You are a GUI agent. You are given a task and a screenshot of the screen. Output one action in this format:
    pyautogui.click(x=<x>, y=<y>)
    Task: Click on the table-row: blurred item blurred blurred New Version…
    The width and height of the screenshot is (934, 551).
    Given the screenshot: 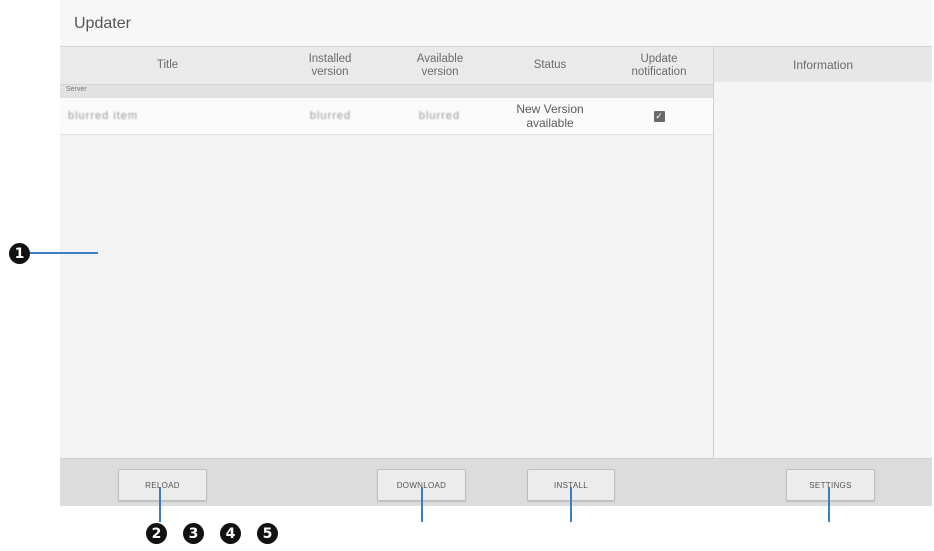 What is the action you would take?
    pyautogui.click(x=386, y=116)
    